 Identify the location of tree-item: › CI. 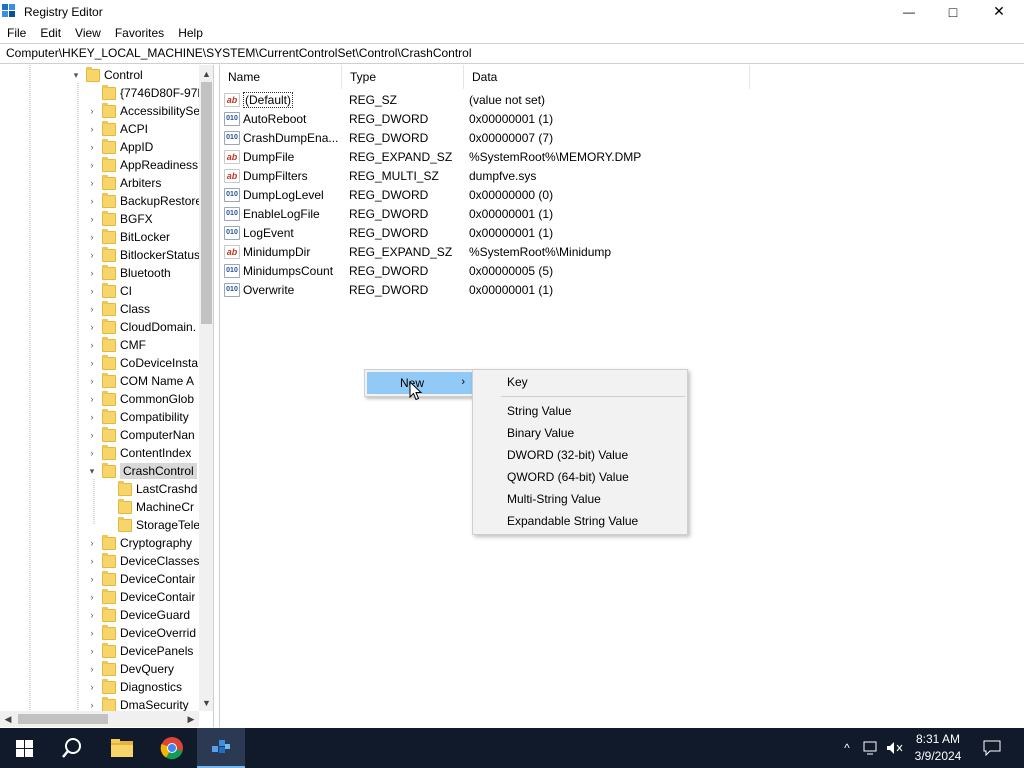
(109, 291).